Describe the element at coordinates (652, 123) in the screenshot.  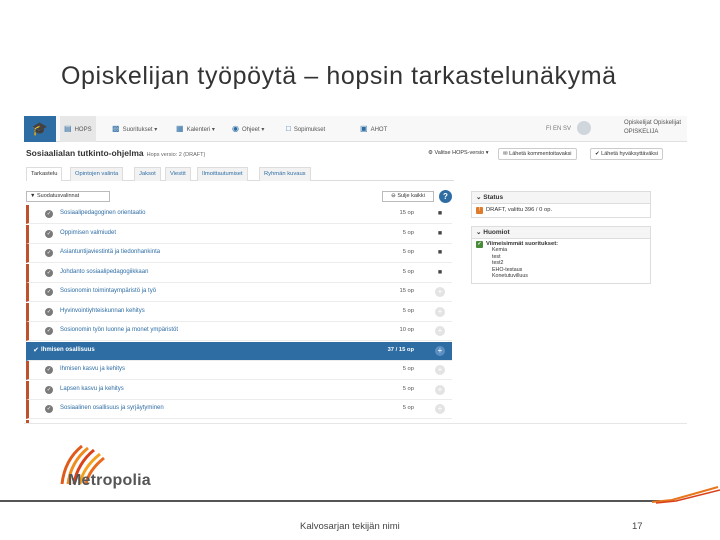
I see `user-role: Opiskelijat Opiskelijat` at that location.